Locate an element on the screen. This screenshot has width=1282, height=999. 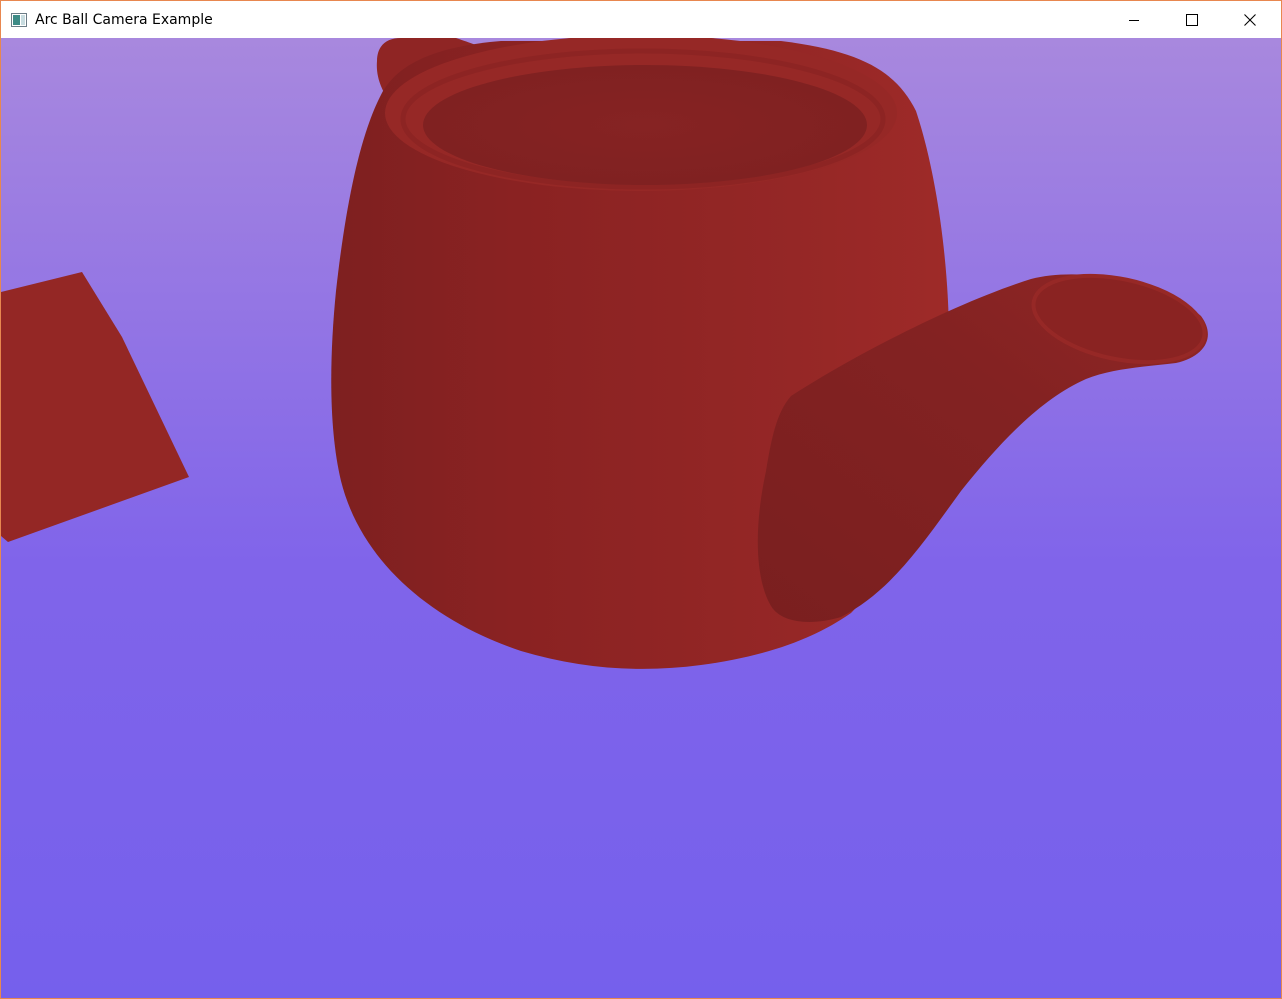
minimize-button is located at coordinates (1134, 19).